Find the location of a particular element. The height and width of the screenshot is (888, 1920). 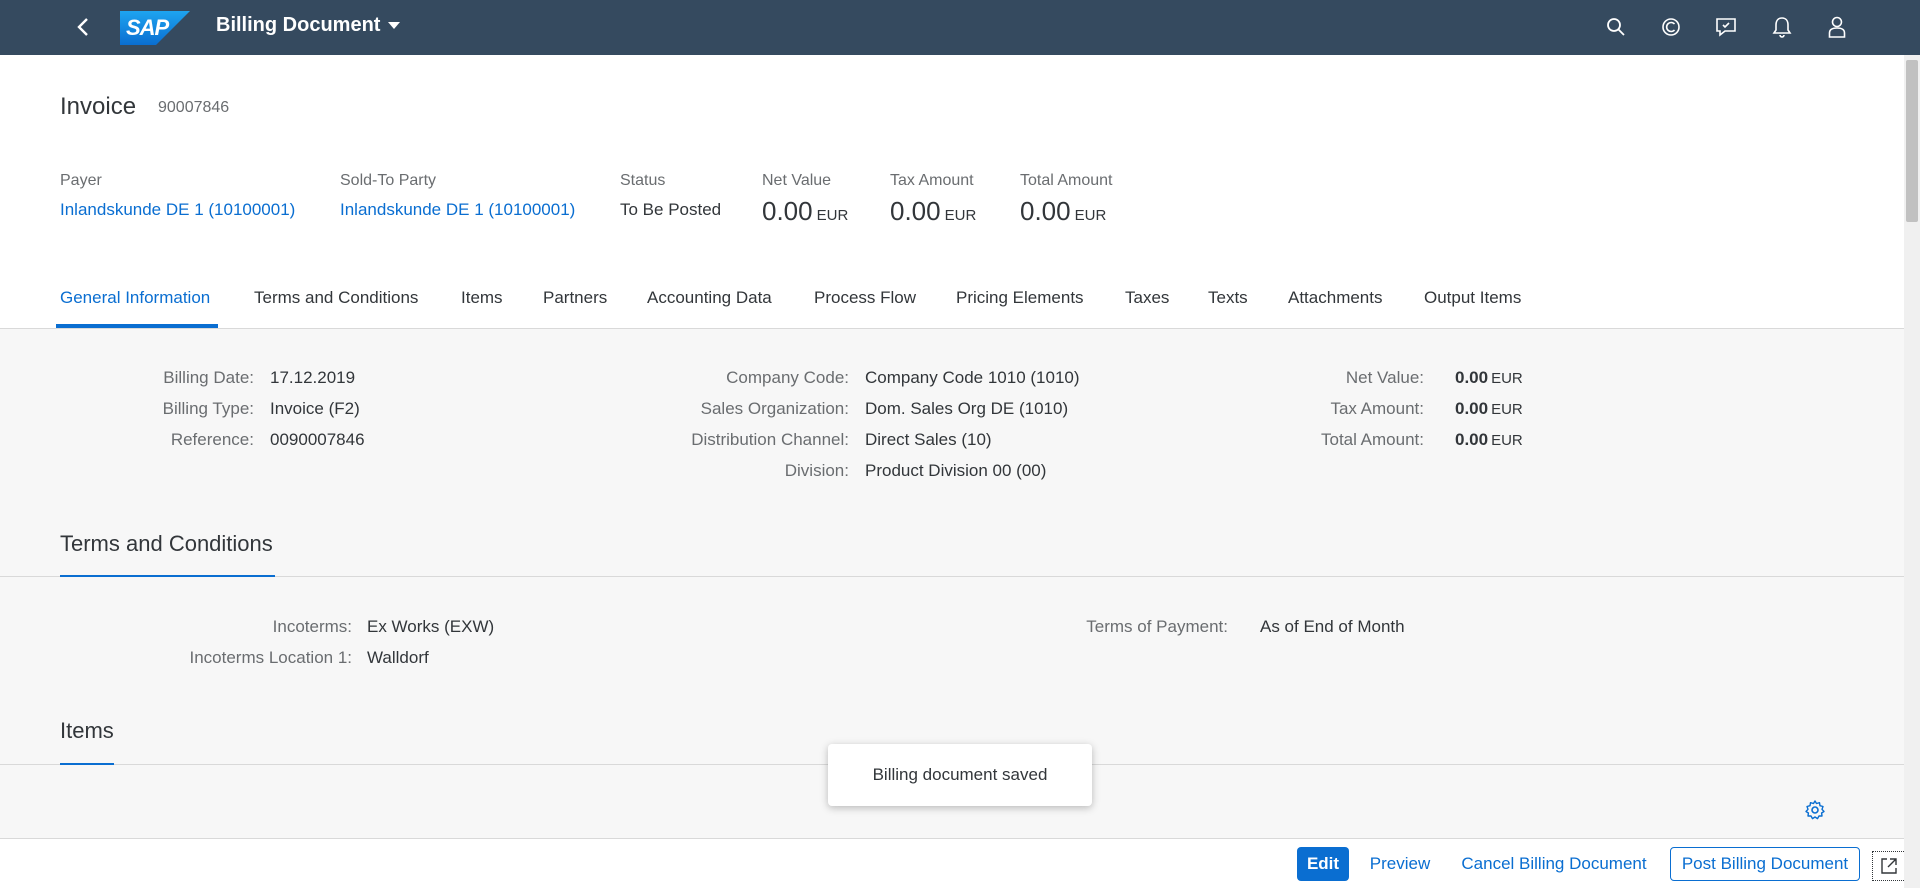

app-title: Billing Document is located at coordinates (298, 25).